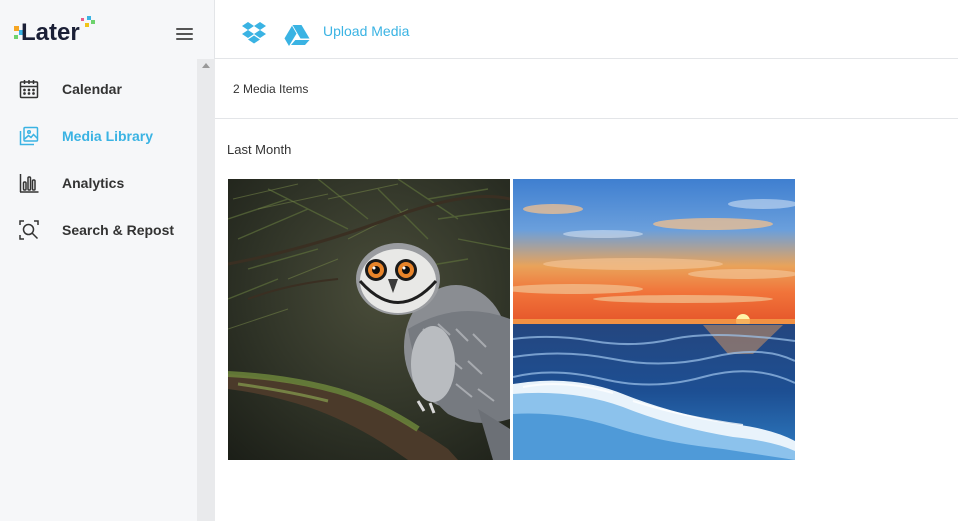 The image size is (958, 521). Describe the element at coordinates (206, 290) in the screenshot. I see `sidebar-scrollbar` at that location.